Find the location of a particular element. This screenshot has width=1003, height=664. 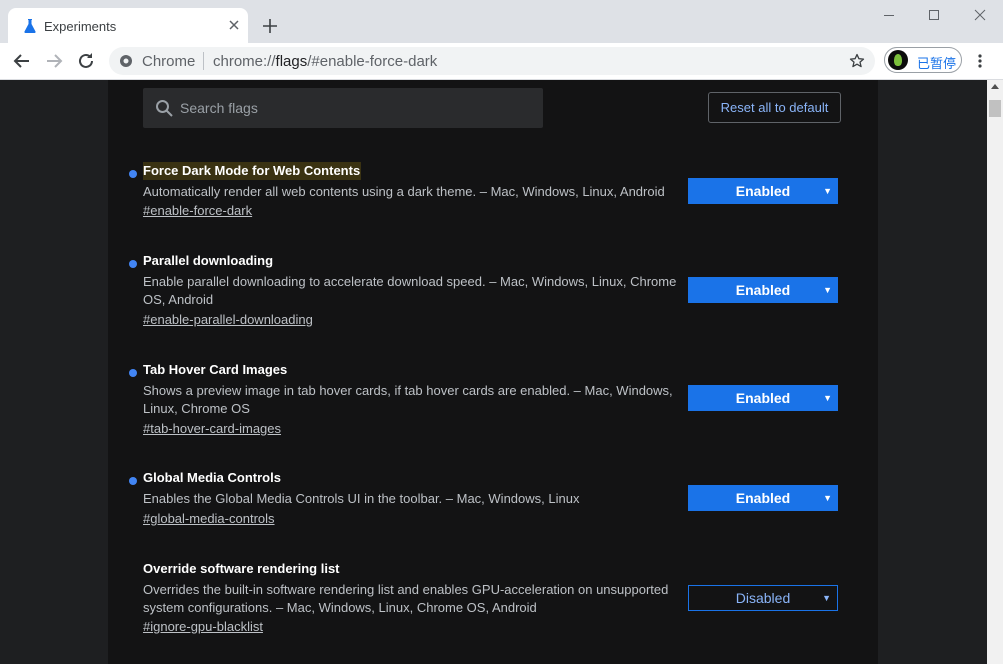

scroll-up-arrow-icon is located at coordinates (995, 86).